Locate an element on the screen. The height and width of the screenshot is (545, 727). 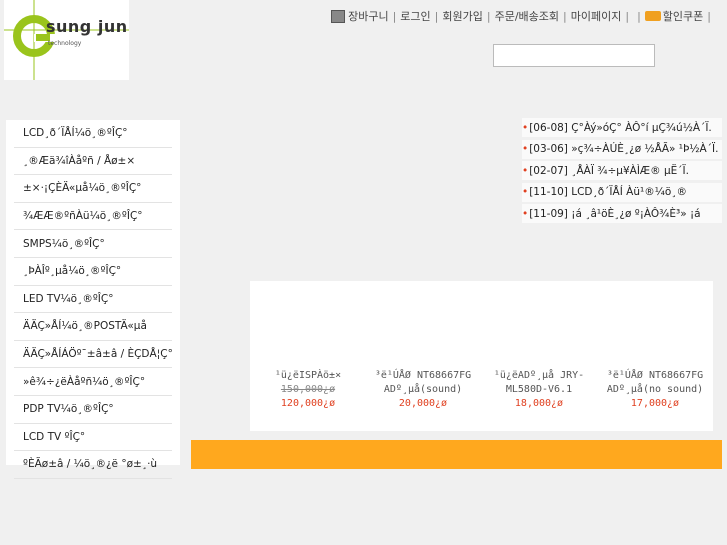
notice-item: • [11-09] ¡á ¸â¹öÈ¸¿ø º¡ÀÔ¾È³» ¡á is located at coordinates (622, 214).